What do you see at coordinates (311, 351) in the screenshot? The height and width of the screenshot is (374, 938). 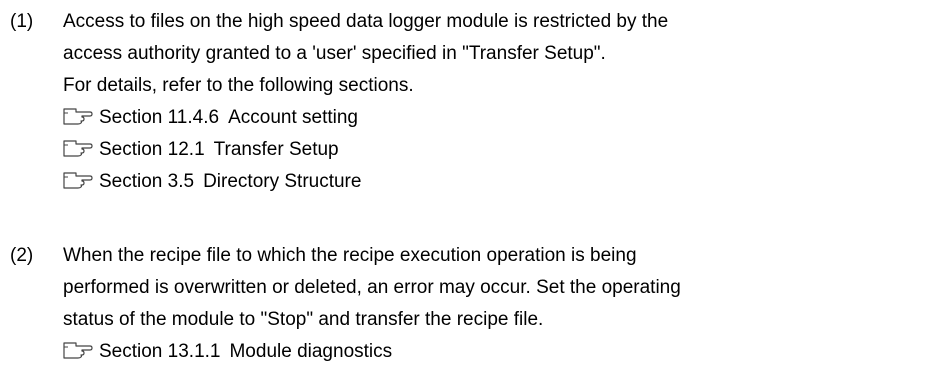 I see `reference-title: Module diagnostics` at bounding box center [311, 351].